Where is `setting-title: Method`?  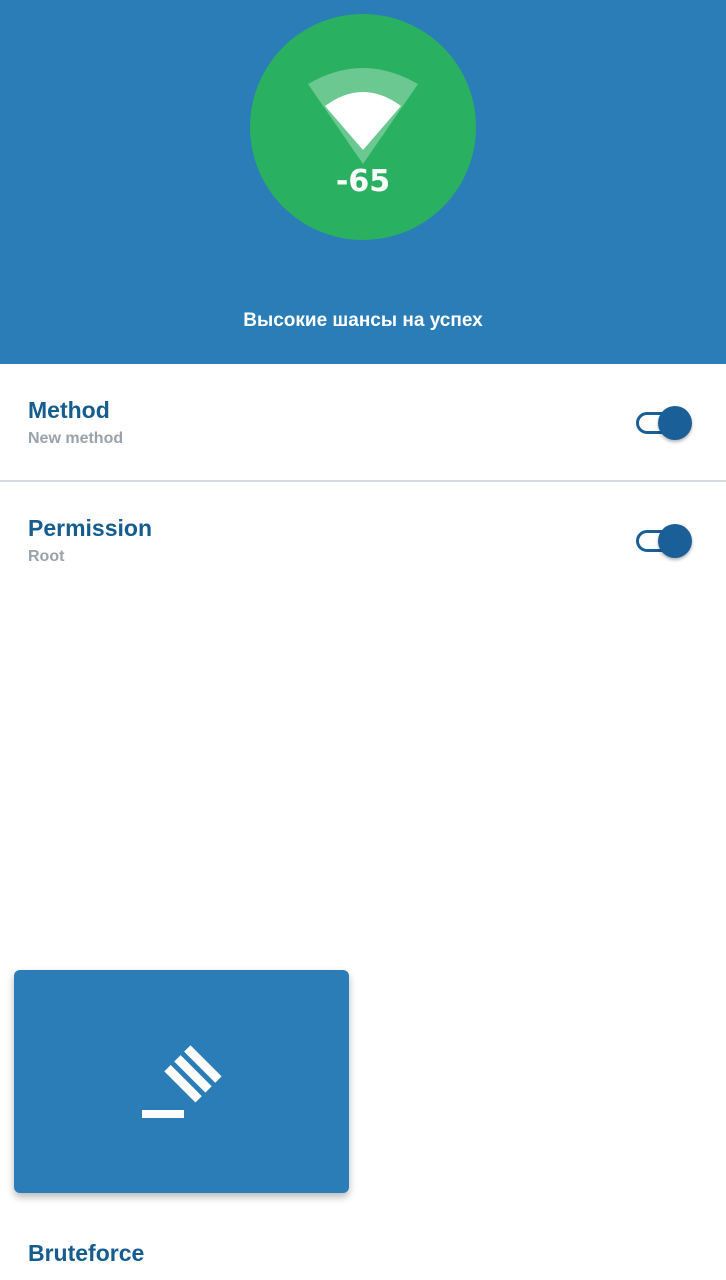
setting-title: Method is located at coordinates (69, 410).